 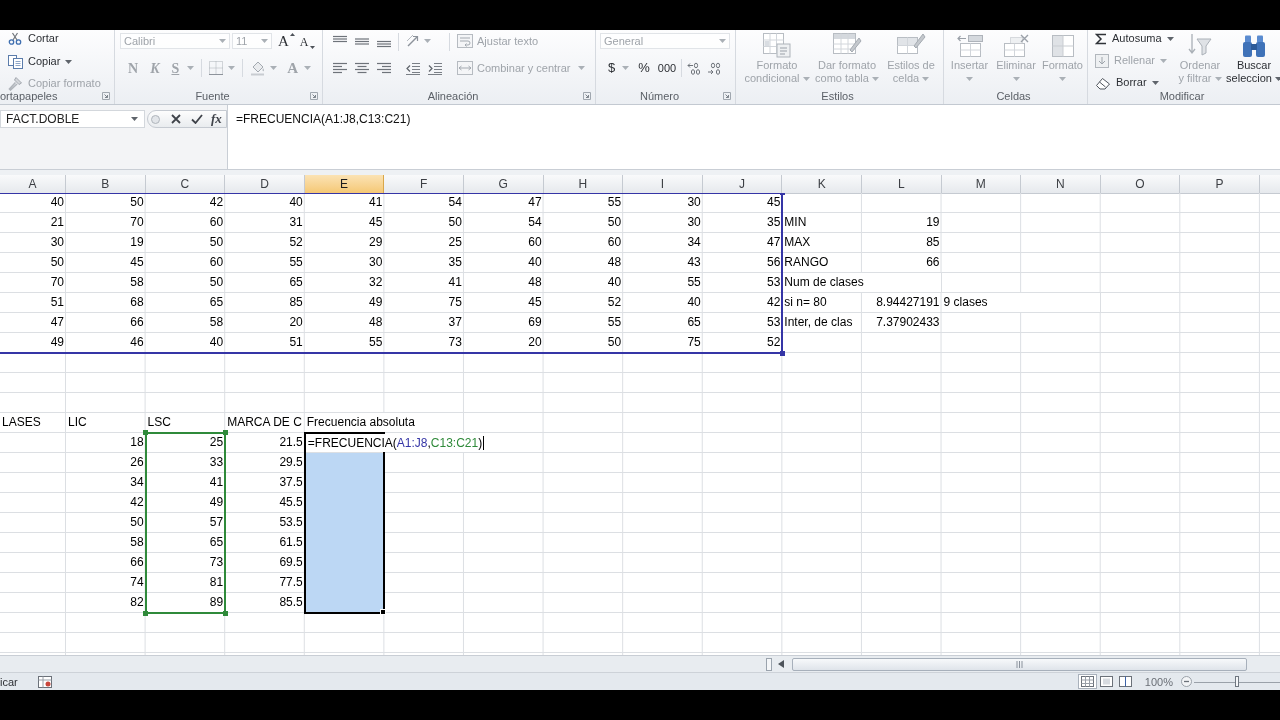 What do you see at coordinates (818, 322) in the screenshot?
I see `table-cell-text: Inter, de clas` at bounding box center [818, 322].